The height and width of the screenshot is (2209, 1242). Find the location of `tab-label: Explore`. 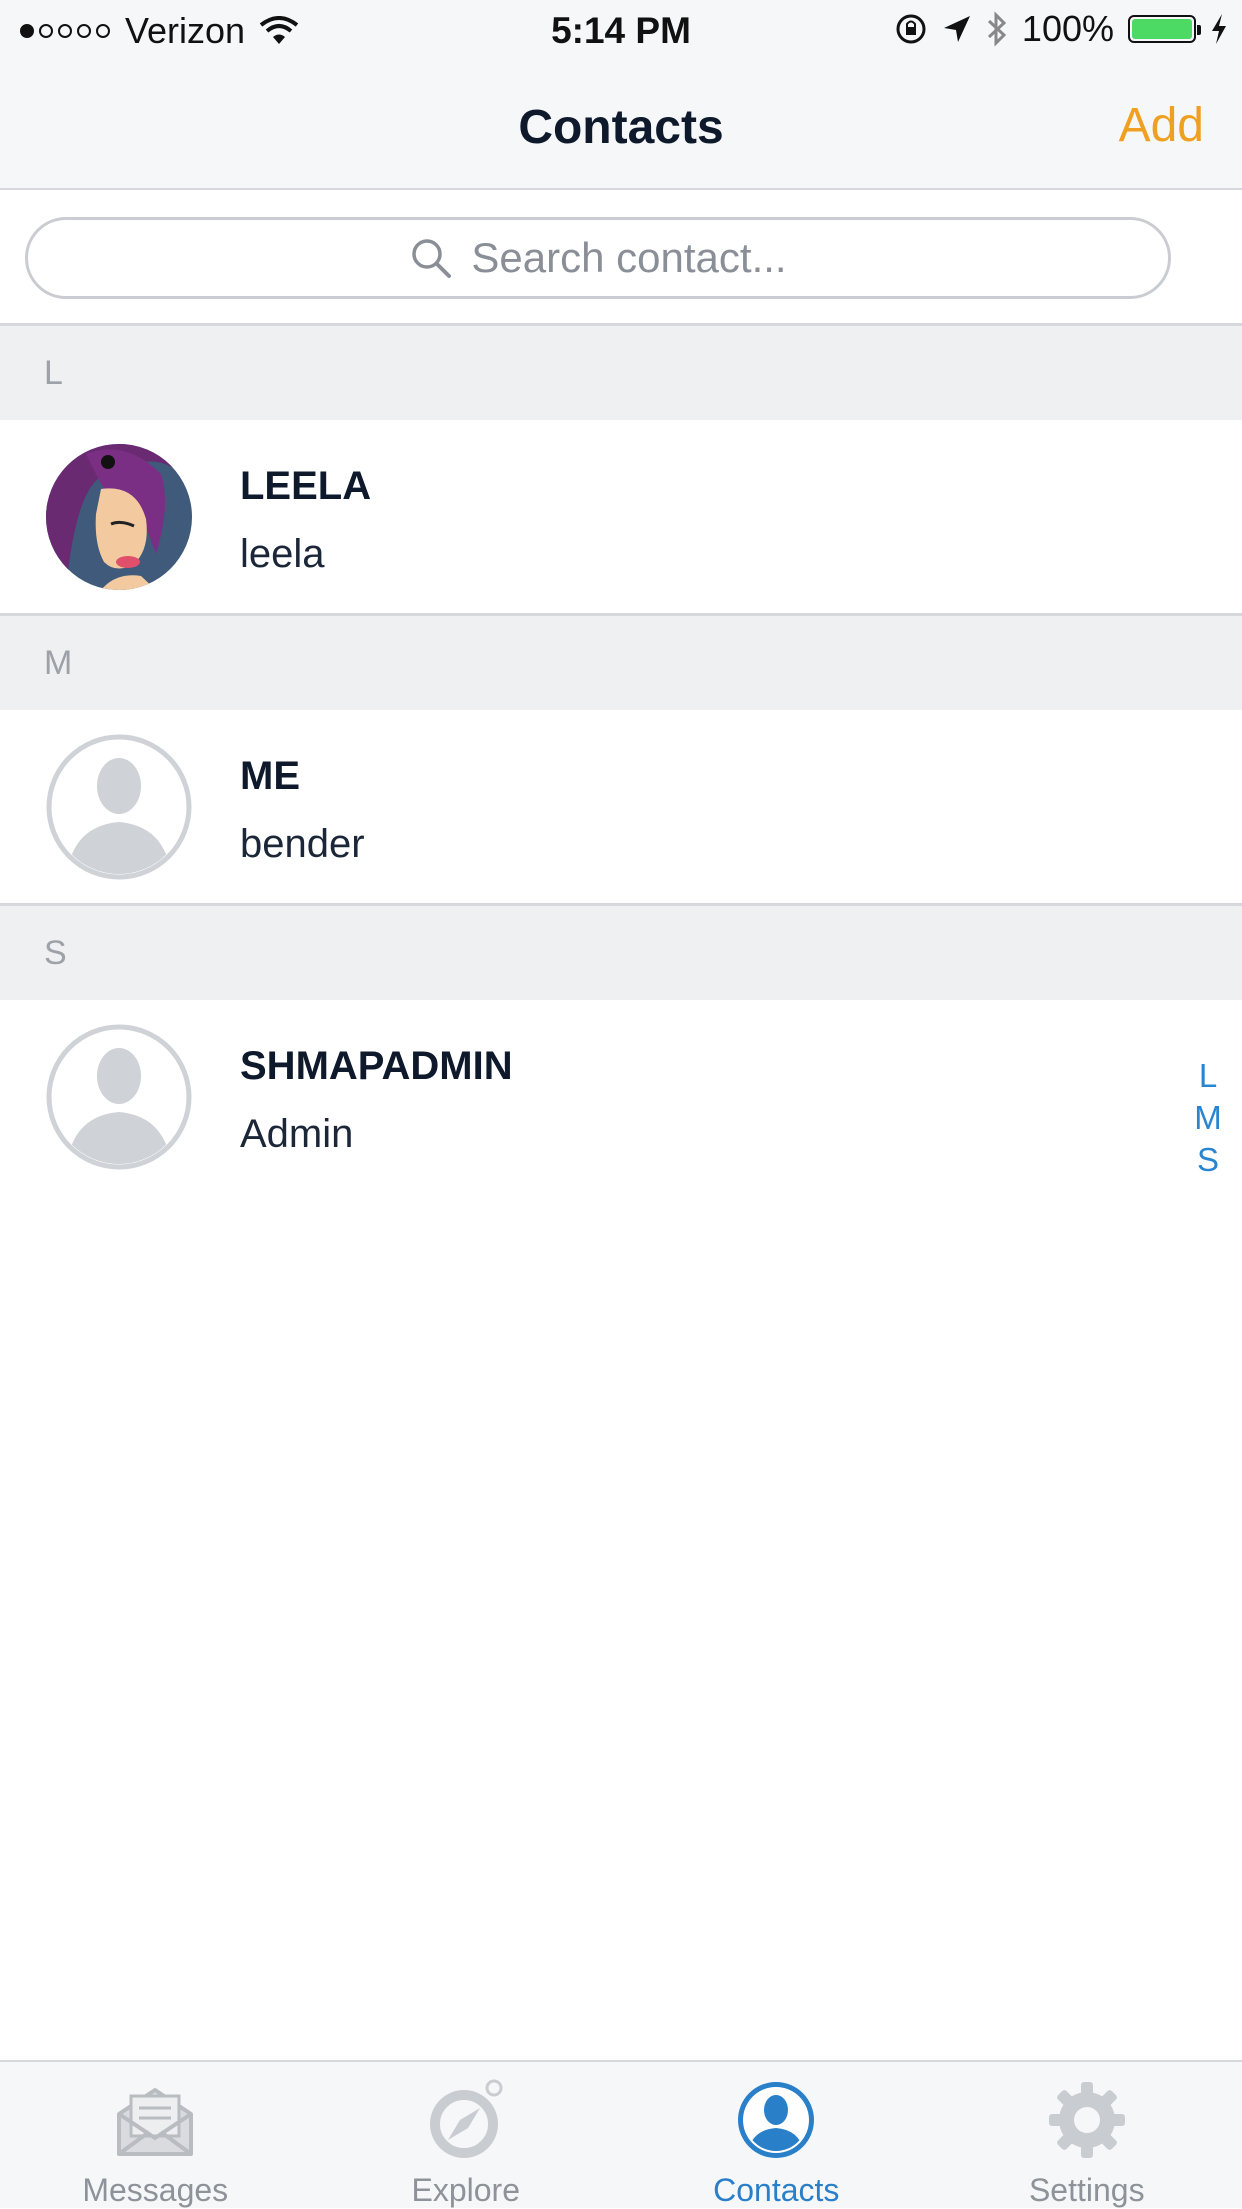

tab-label: Explore is located at coordinates (466, 2190).